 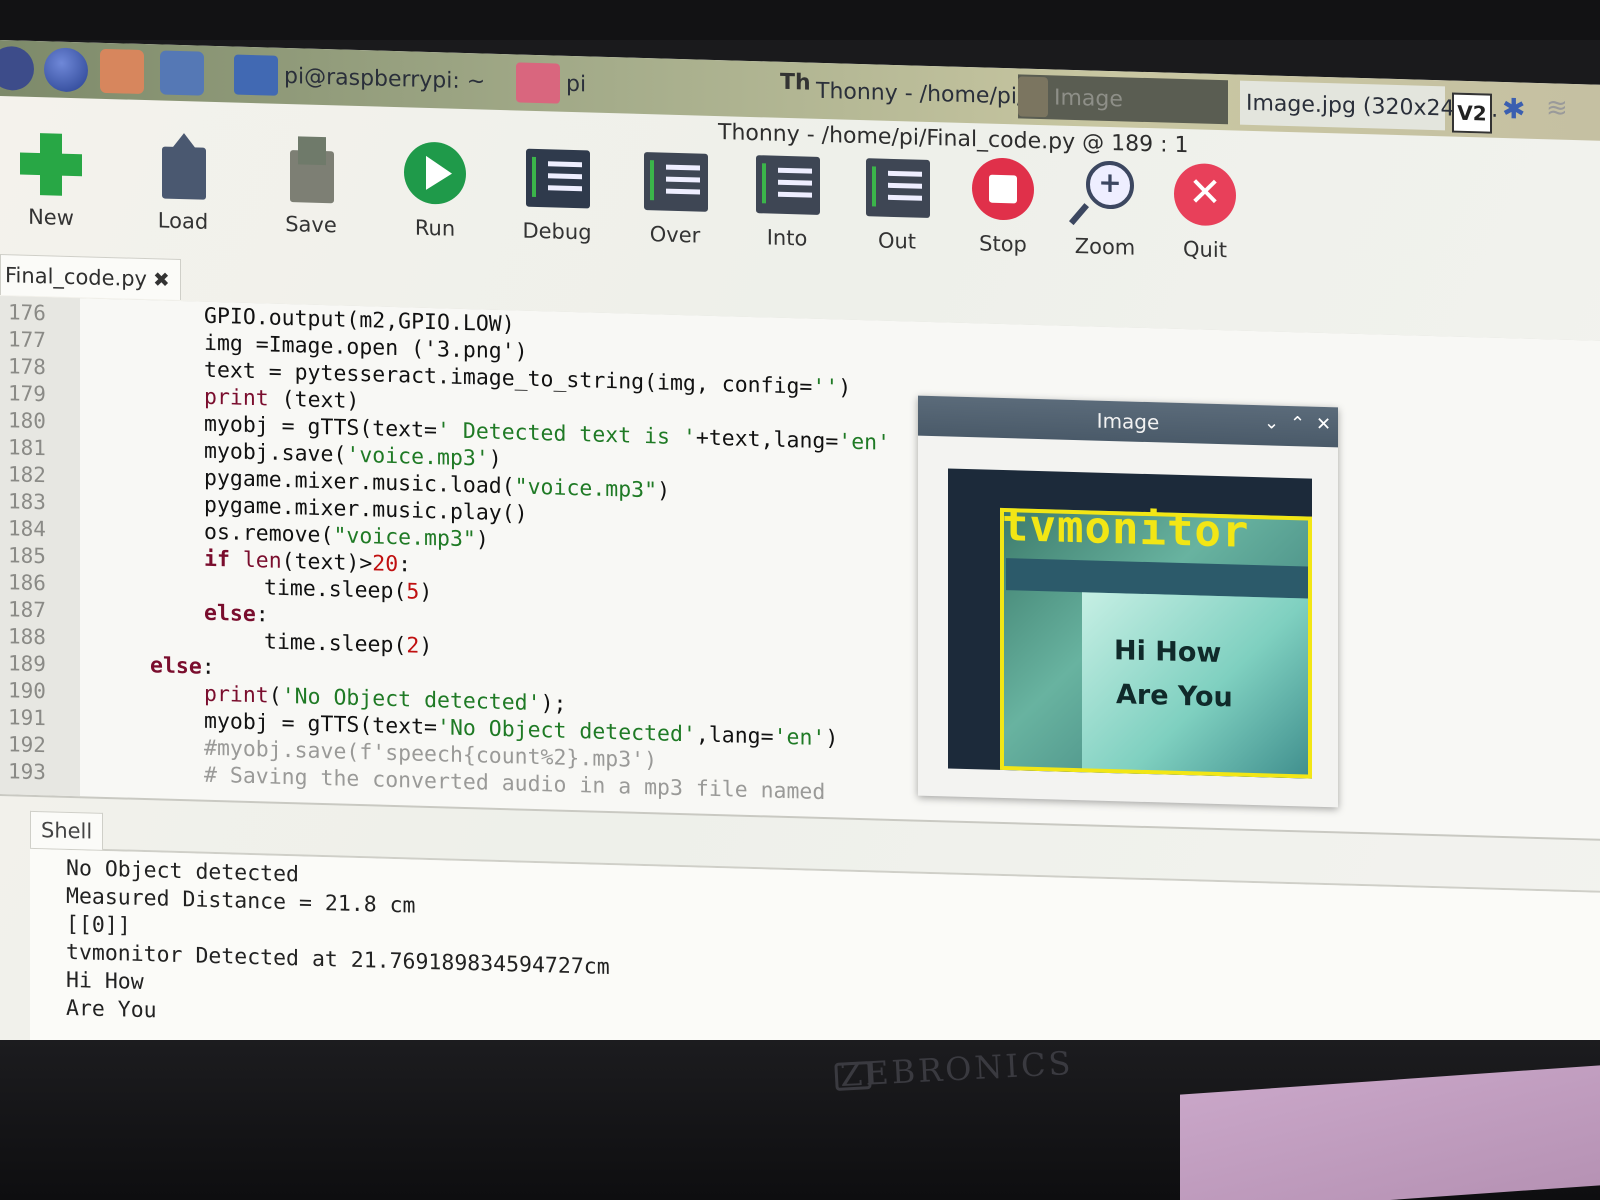 I want to click on over-label: Over, so click(x=675, y=235).